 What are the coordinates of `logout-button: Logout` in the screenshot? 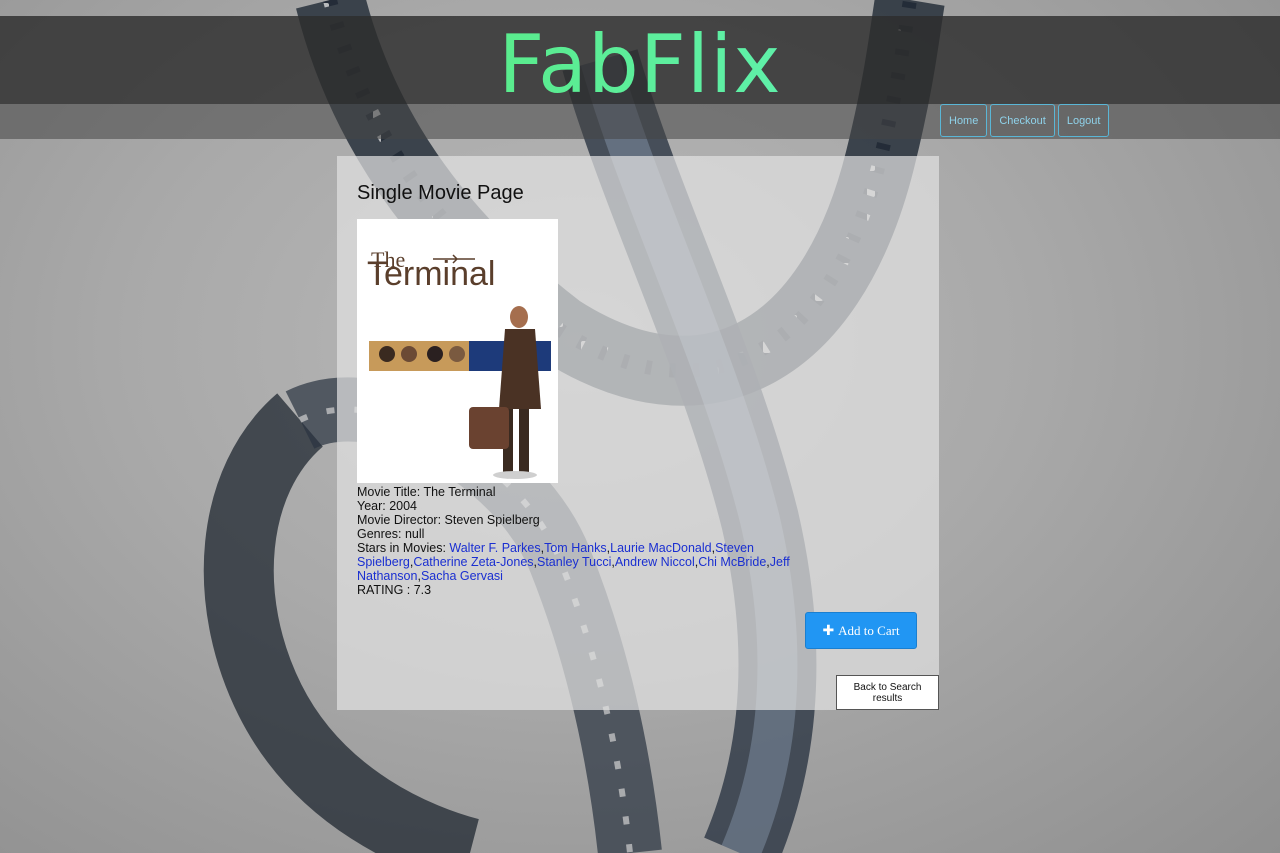 It's located at (1083, 120).